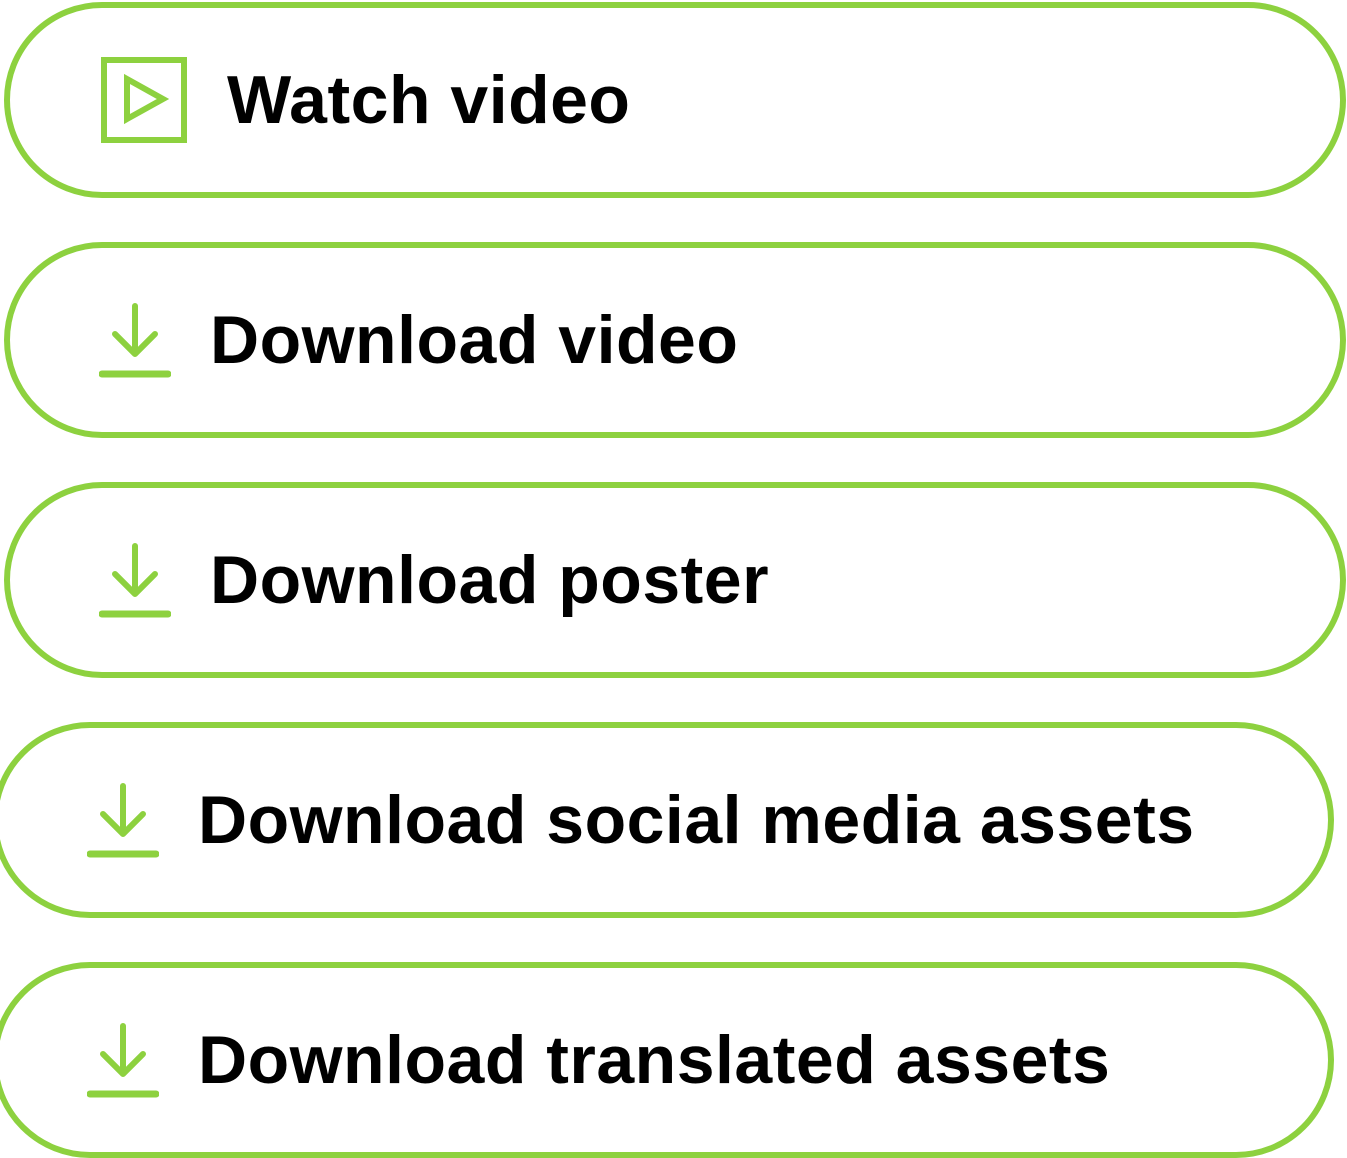 The height and width of the screenshot is (1158, 1347). Describe the element at coordinates (654, 1060) in the screenshot. I see `download-translated-assets-label: Download translated assets` at that location.